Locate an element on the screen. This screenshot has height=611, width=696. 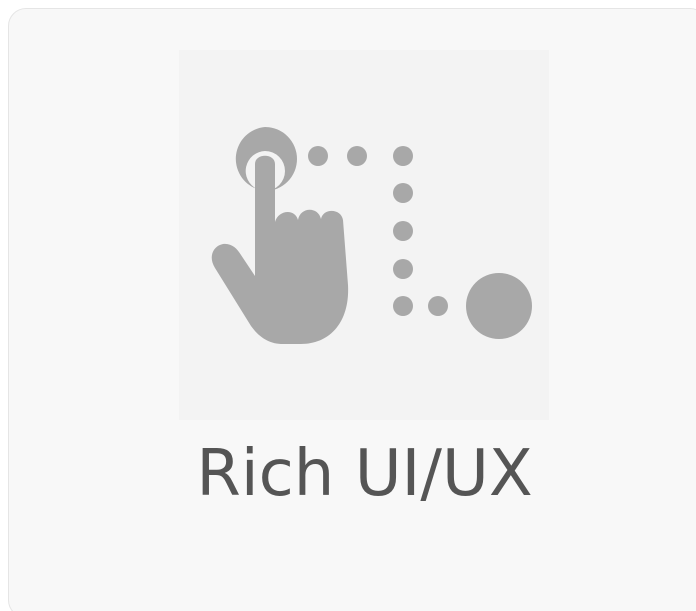
destination-dot is located at coordinates (499, 306).